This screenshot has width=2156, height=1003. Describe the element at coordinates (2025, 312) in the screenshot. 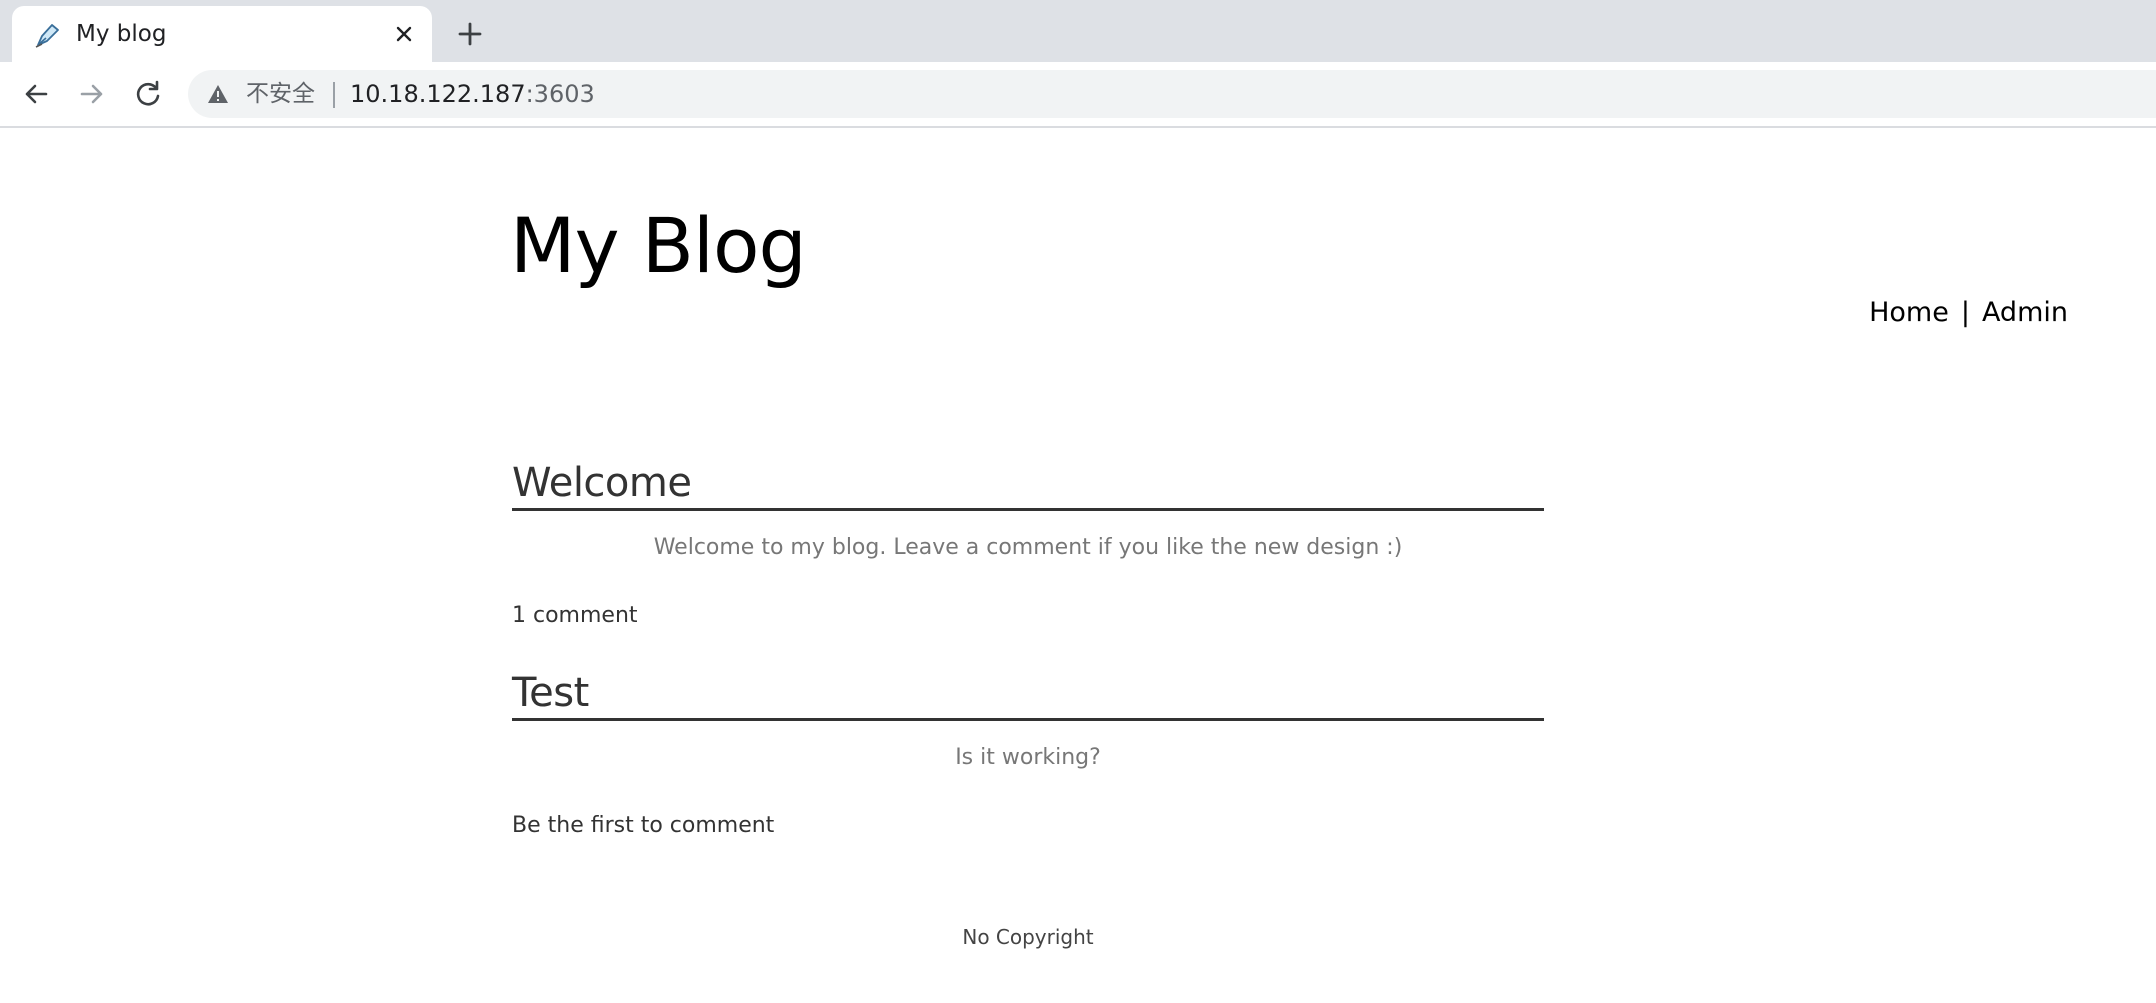

I see `nav-link-admin: Admin` at that location.